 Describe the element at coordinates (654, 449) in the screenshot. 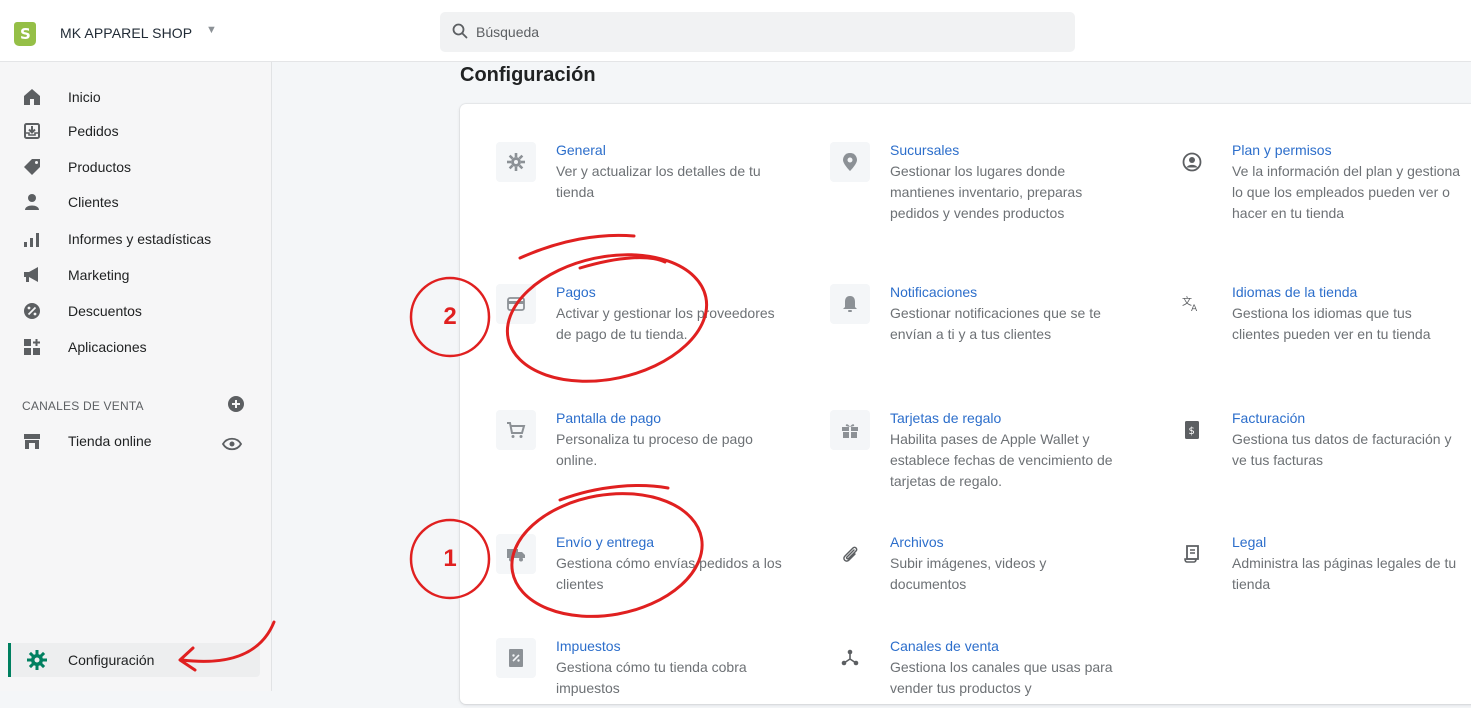

I see `setting-description: Personaliza tu proceso de pago online.` at that location.